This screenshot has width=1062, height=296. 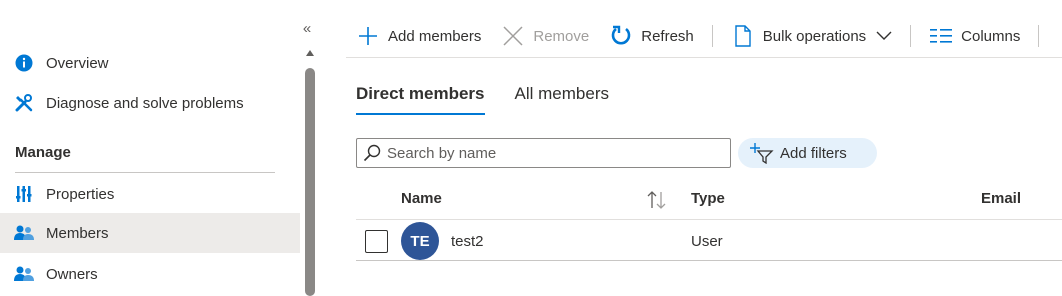 I want to click on section-heading-manage: Manage, so click(x=43, y=152).